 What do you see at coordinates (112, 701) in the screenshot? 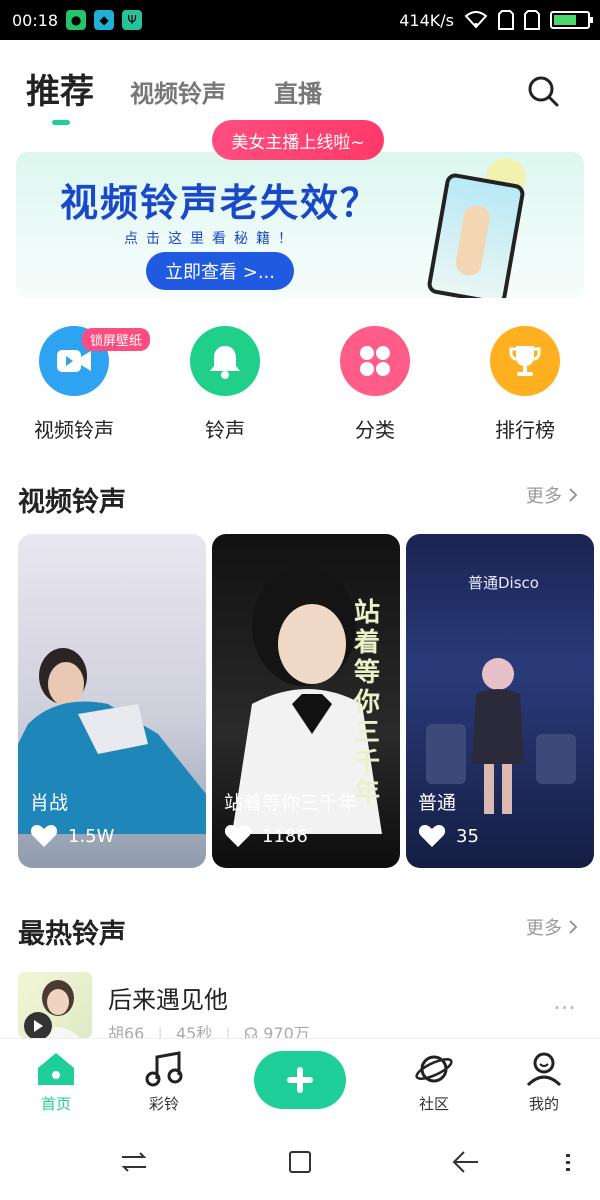
I see `video-card: 肖战 1.5W` at bounding box center [112, 701].